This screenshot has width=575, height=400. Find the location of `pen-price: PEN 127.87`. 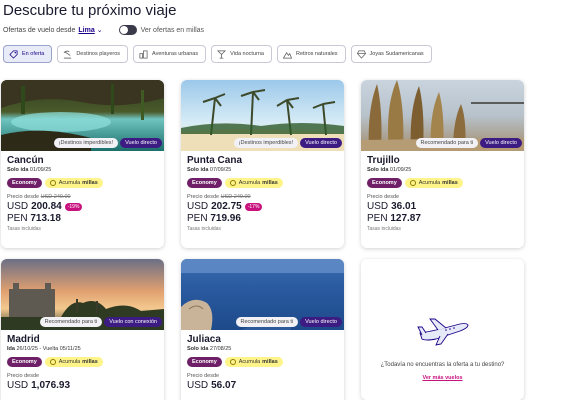

pen-price: PEN 127.87 is located at coordinates (442, 218).